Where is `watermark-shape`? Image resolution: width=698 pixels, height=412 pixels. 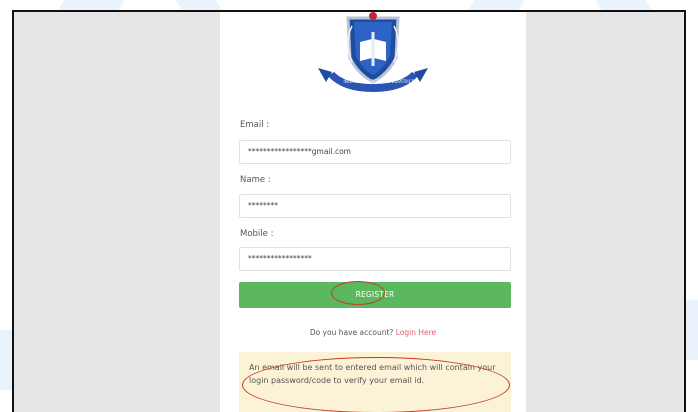
watermark-shape is located at coordinates (691, 330).